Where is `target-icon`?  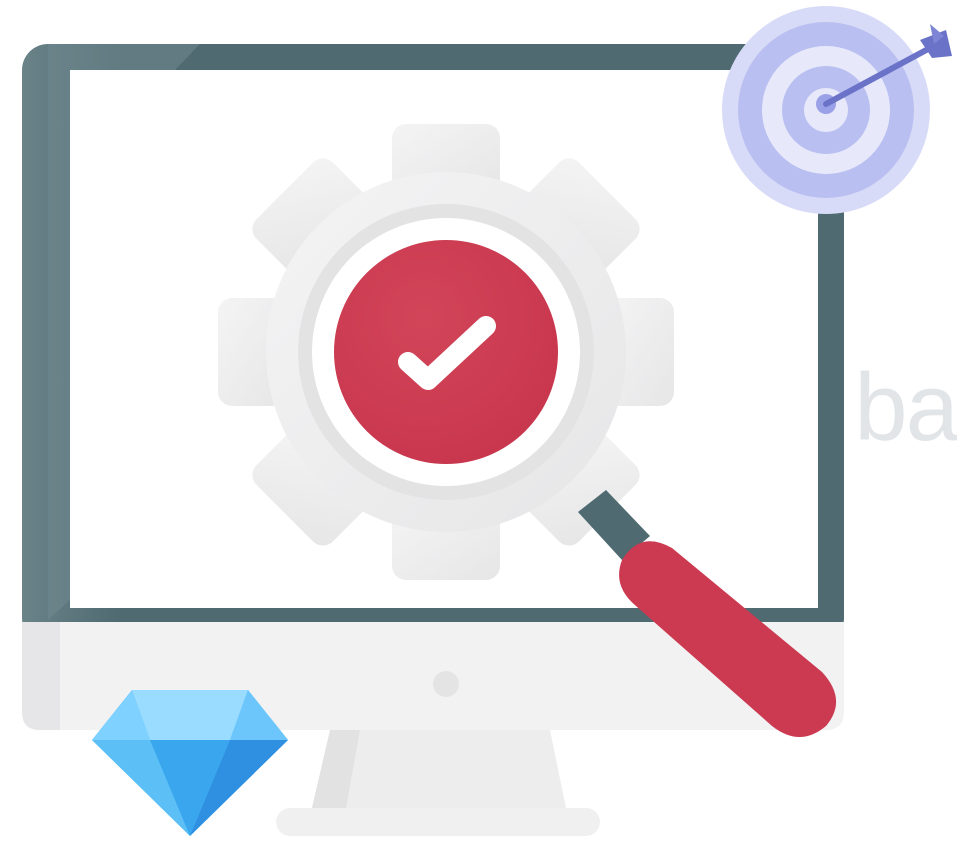
target-icon is located at coordinates (837, 110).